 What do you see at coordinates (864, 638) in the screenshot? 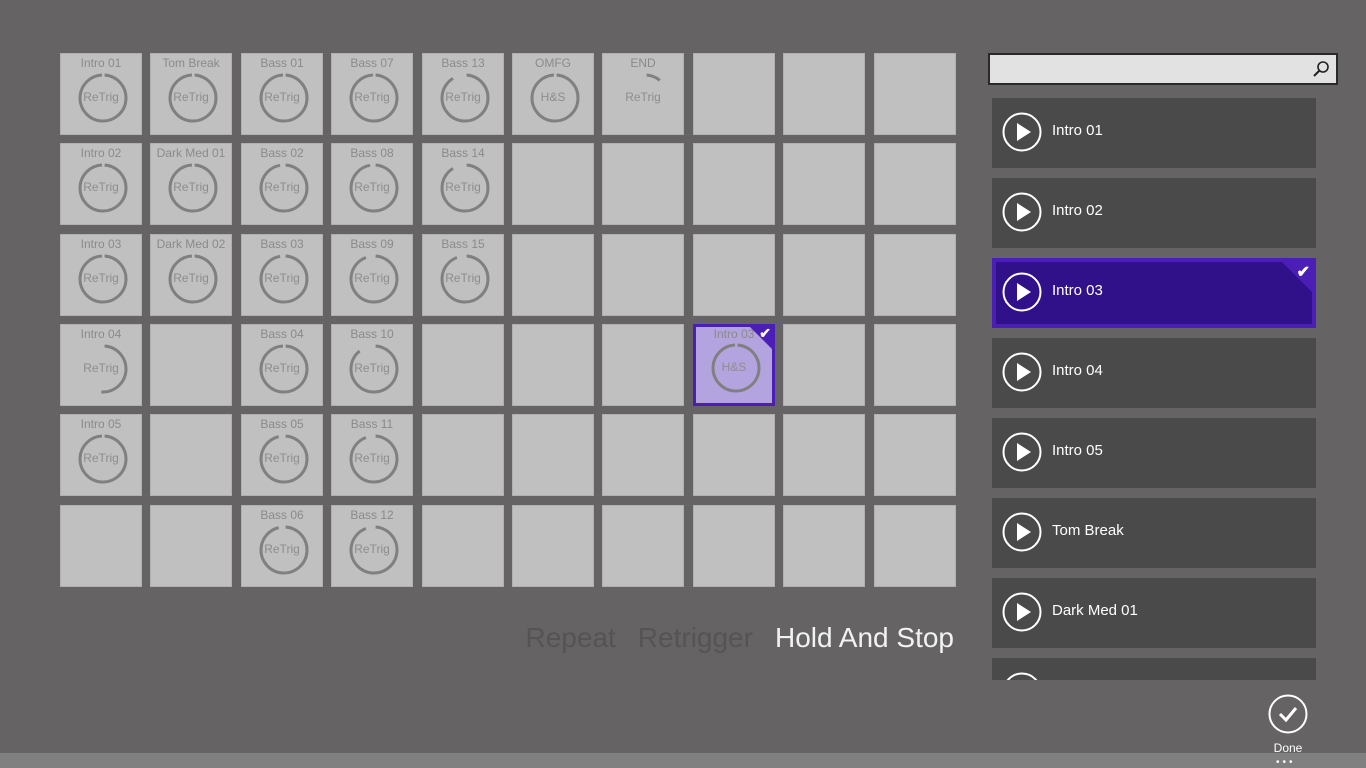
I see `mode-hold-and-stop: Hold And Stop` at bounding box center [864, 638].